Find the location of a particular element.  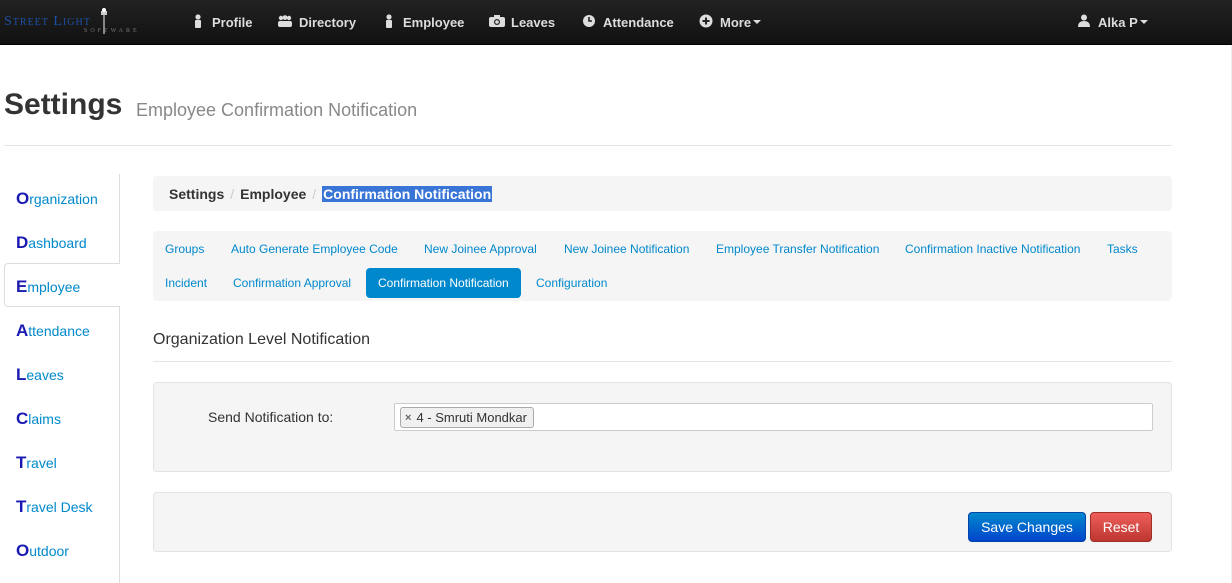

nav-employee-label: Employee is located at coordinates (434, 22).